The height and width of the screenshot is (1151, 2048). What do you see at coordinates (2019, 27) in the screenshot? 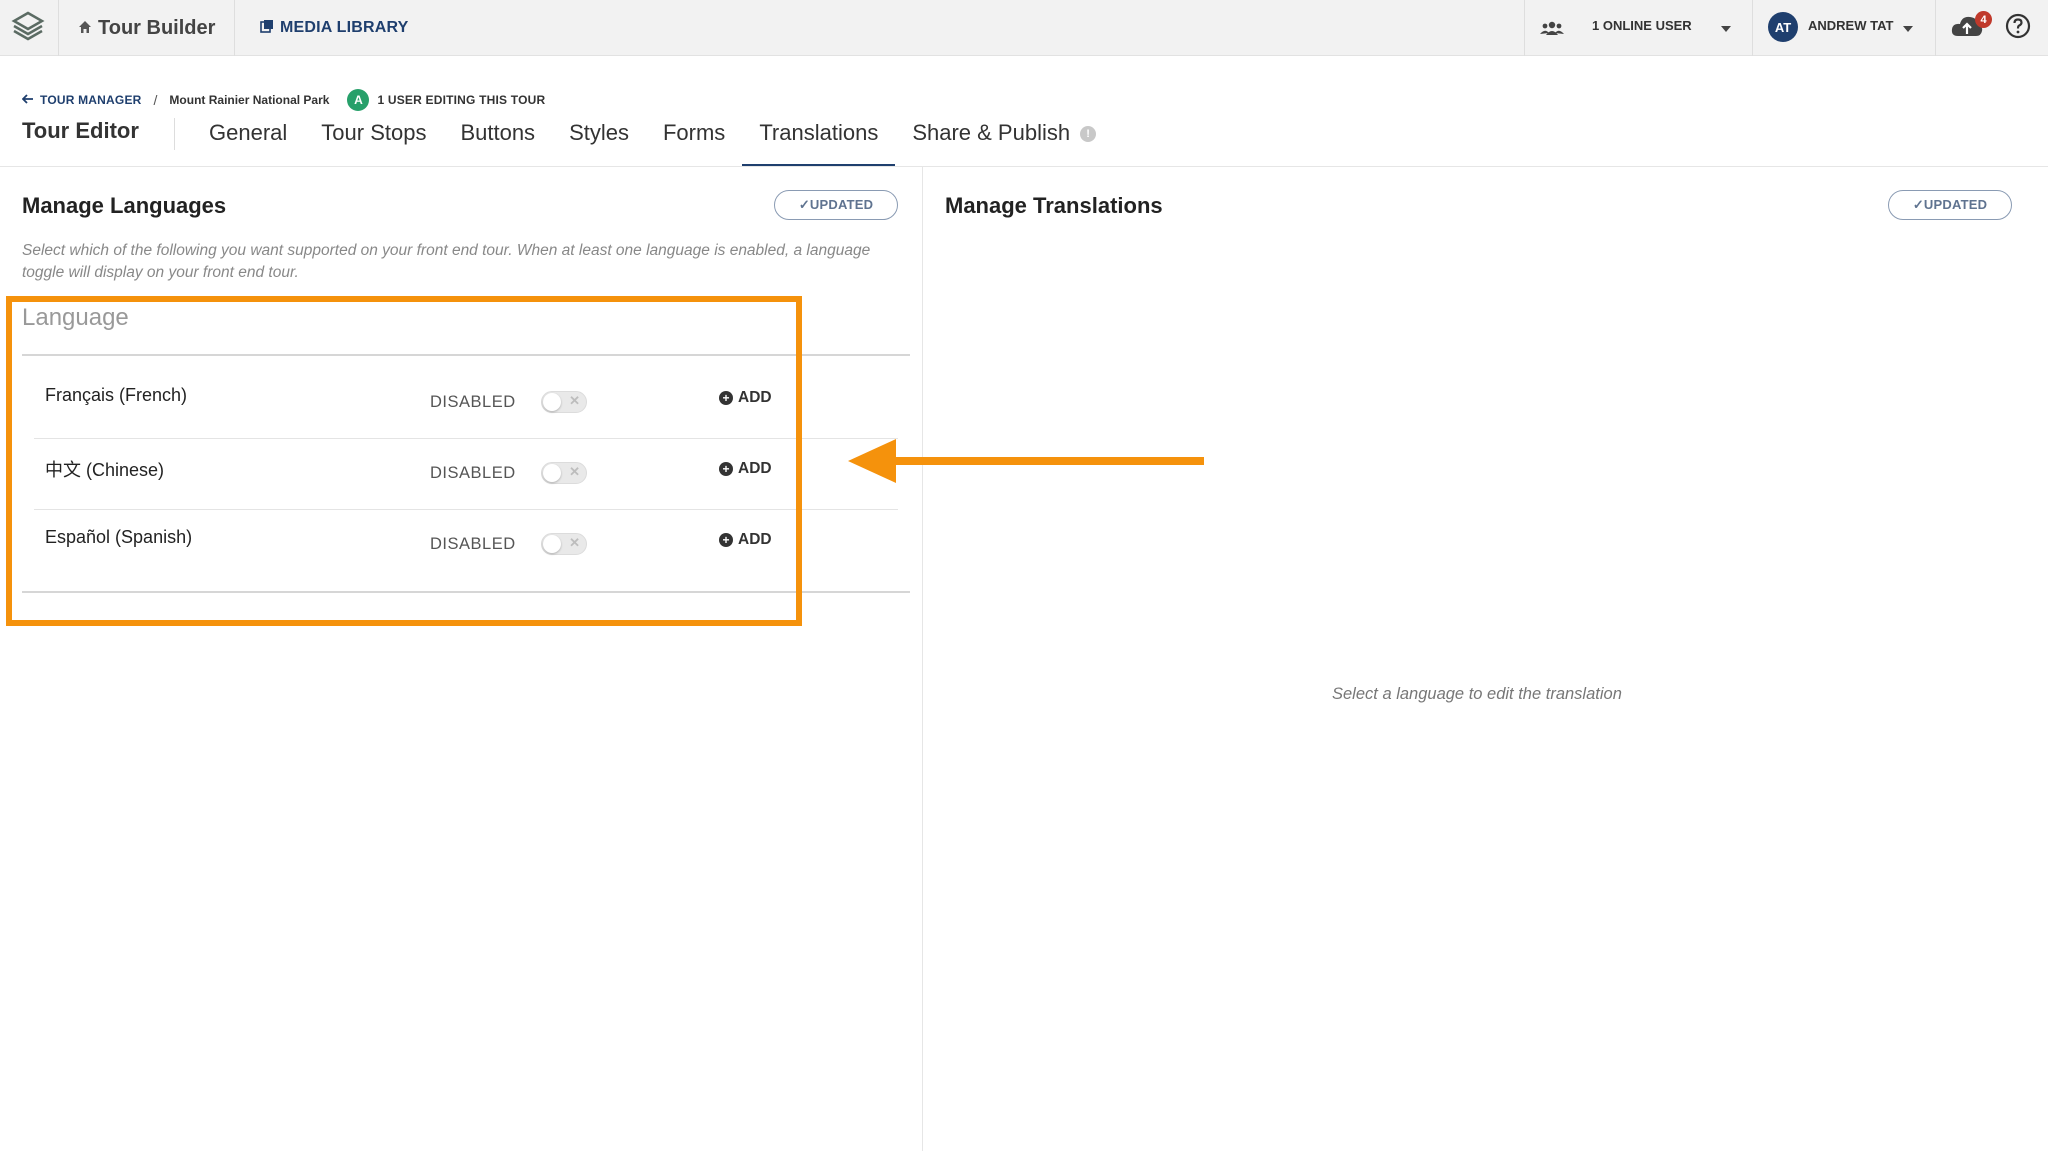
I see `help-icon` at bounding box center [2019, 27].